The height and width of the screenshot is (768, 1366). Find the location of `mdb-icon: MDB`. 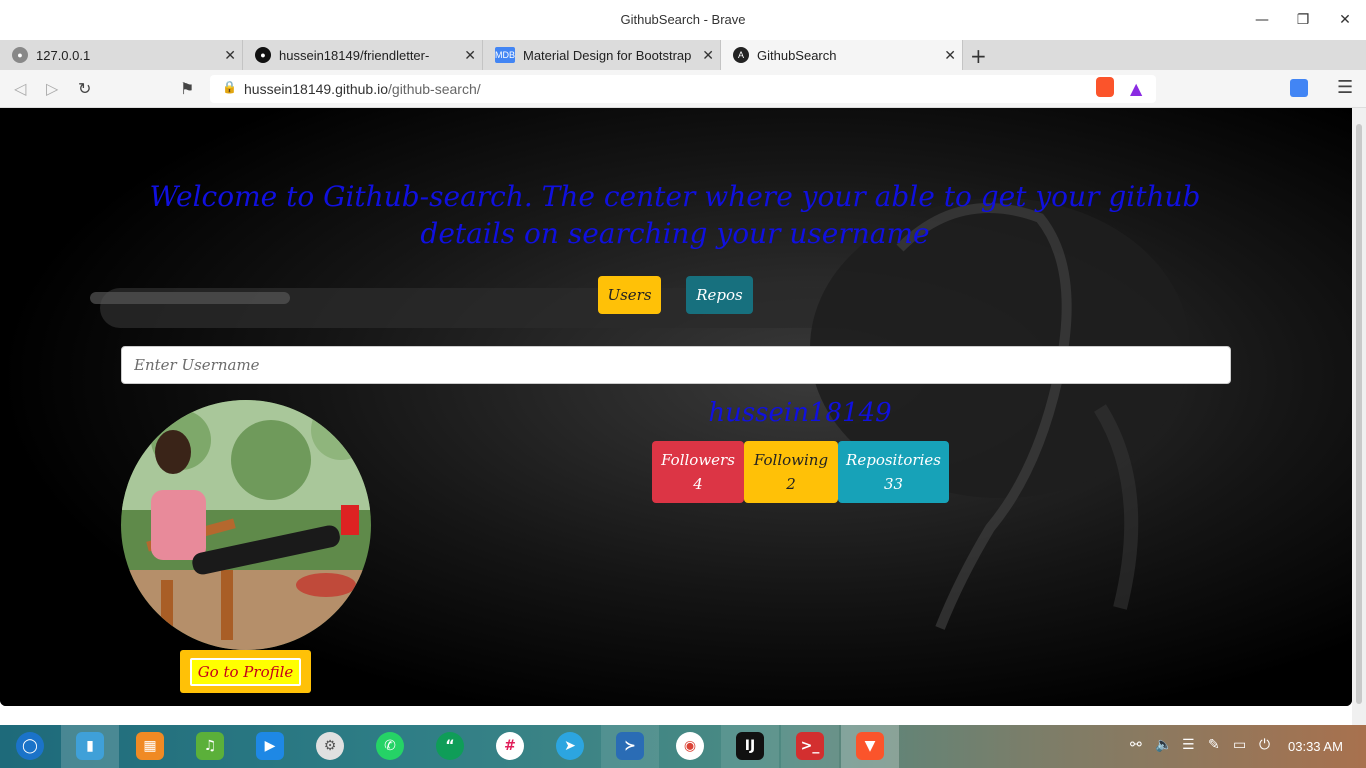

mdb-icon: MDB is located at coordinates (505, 55).